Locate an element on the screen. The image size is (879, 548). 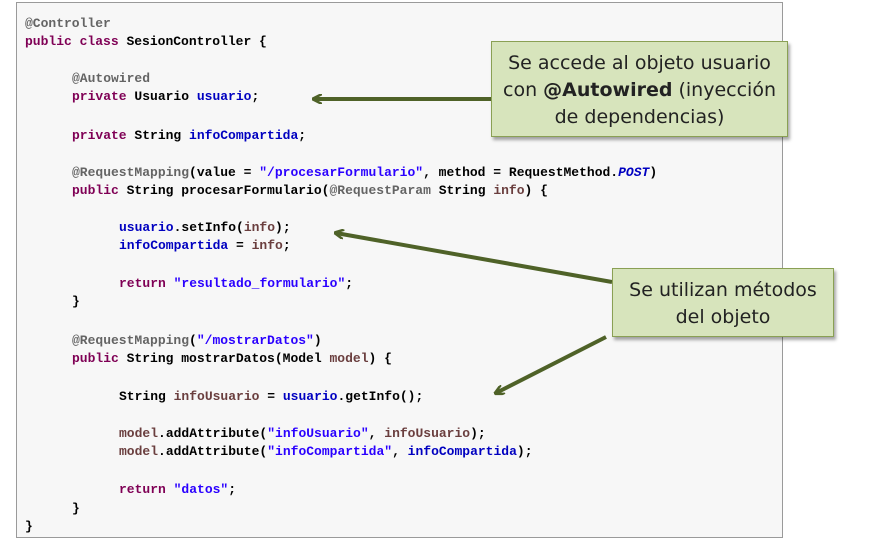
code-line-9: infoCompartida = info; is located at coordinates (205, 245).